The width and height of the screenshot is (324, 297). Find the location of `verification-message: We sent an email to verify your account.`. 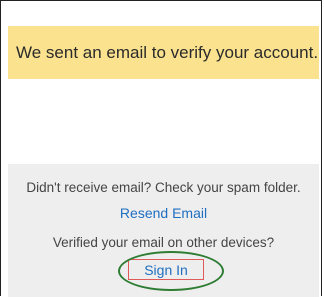

verification-message: We sent an email to verify your account. is located at coordinates (167, 52).